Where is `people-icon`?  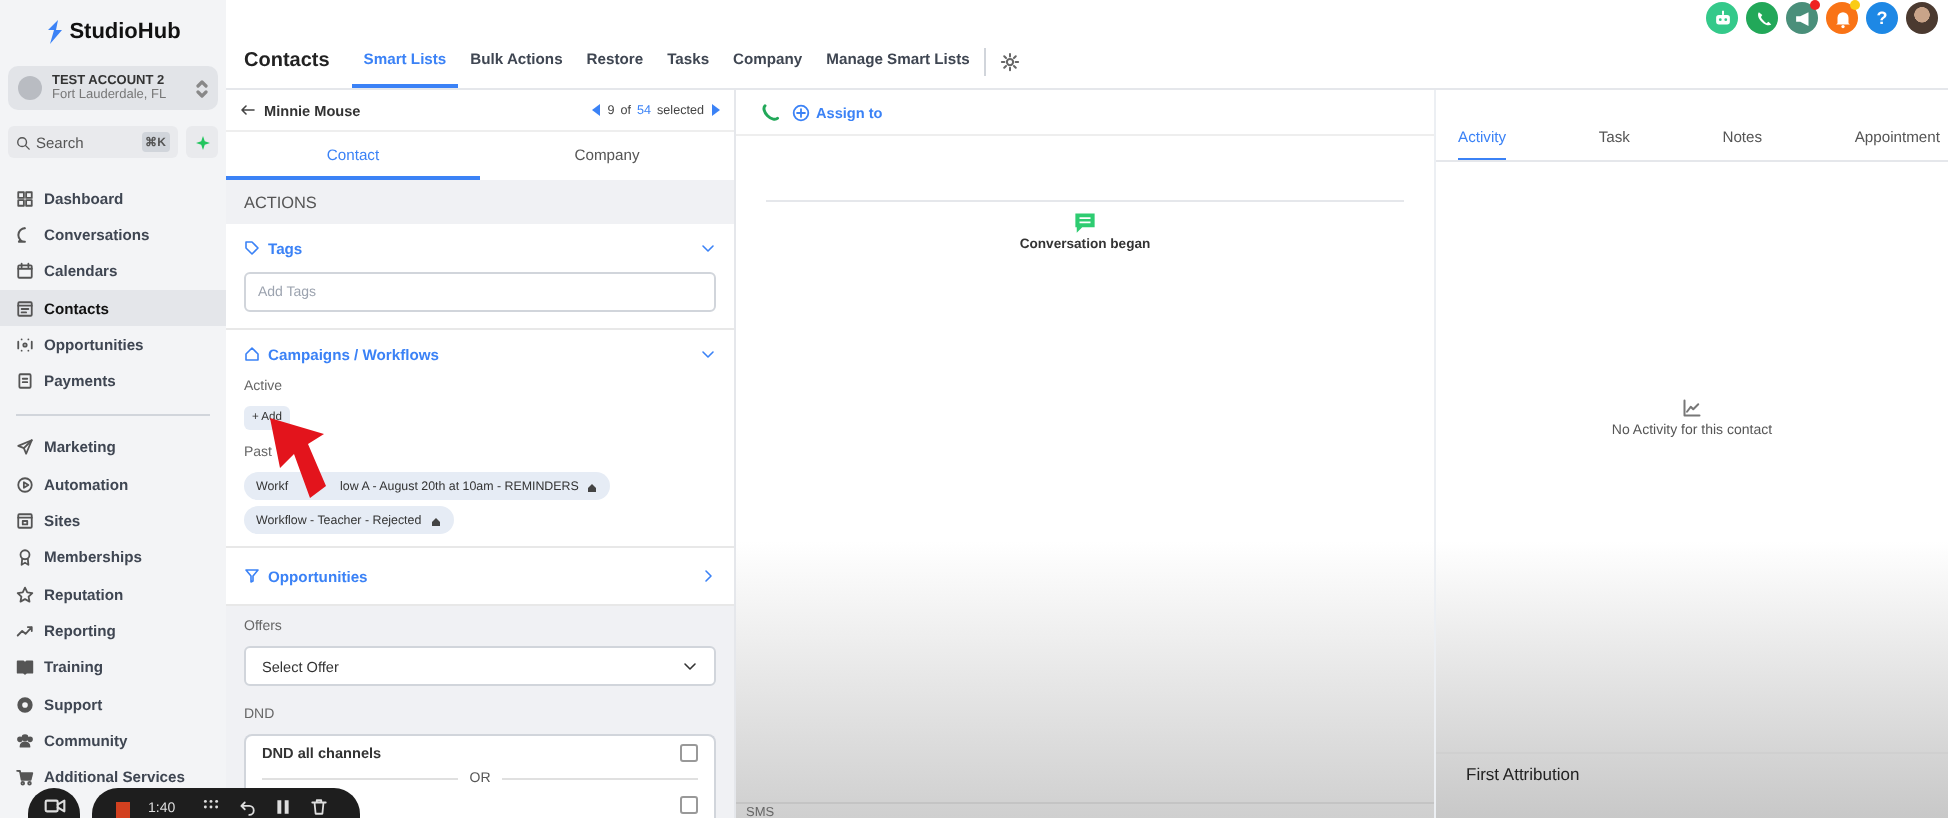
people-icon is located at coordinates (25, 740).